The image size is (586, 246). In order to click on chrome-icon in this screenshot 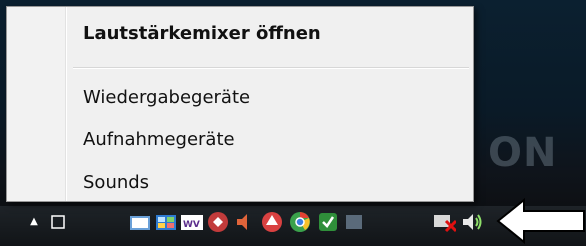, I will do `click(300, 222)`.